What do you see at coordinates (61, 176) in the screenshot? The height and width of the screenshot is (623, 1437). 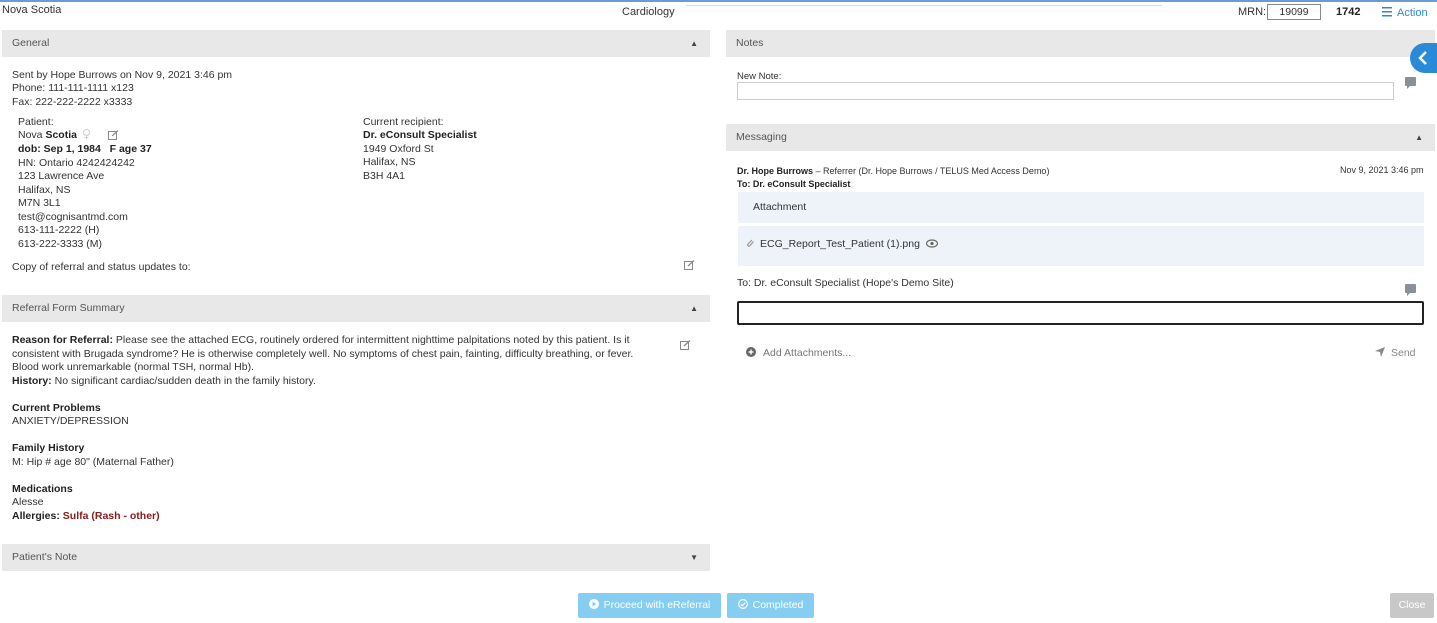 I see `patient-address1: 123 Lawrence Ave` at bounding box center [61, 176].